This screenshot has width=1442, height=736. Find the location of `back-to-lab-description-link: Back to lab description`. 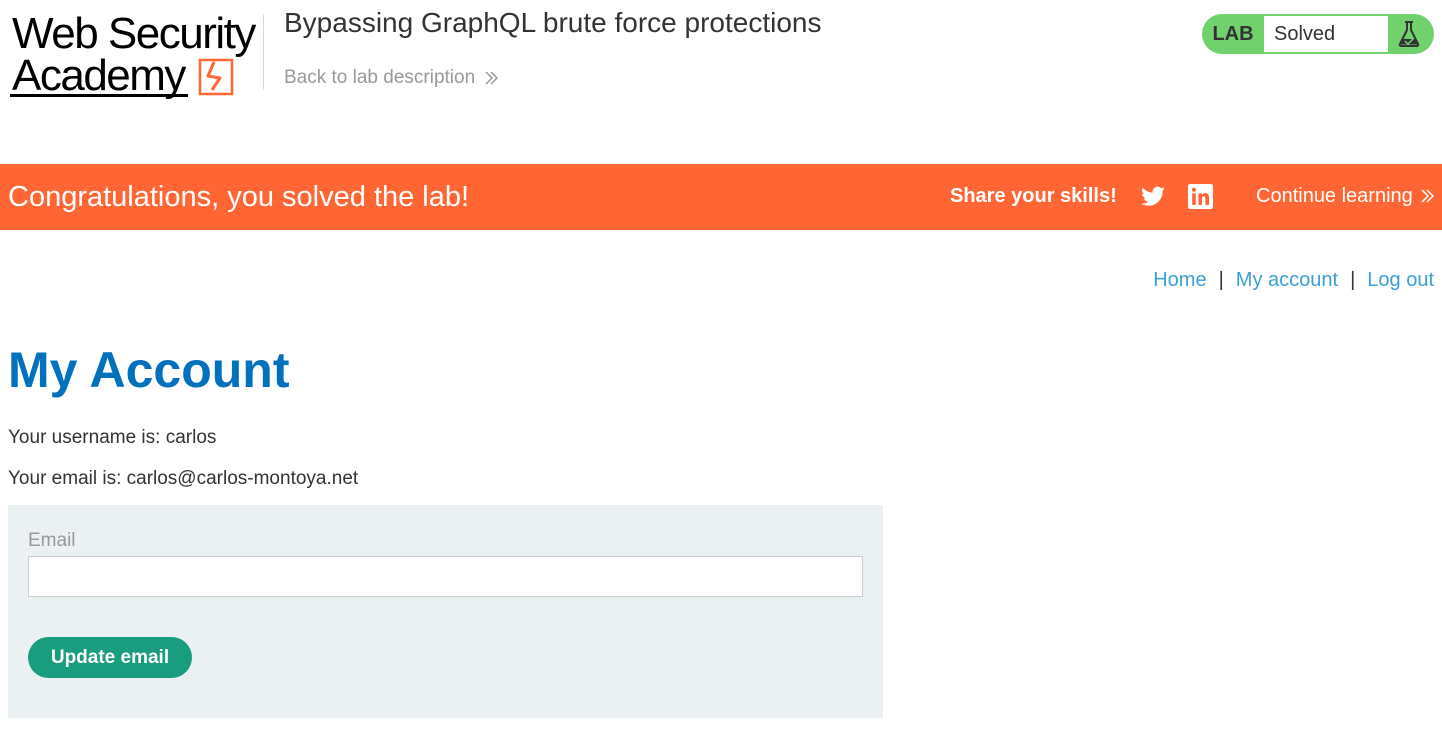

back-to-lab-description-link: Back to lab description is located at coordinates (391, 78).